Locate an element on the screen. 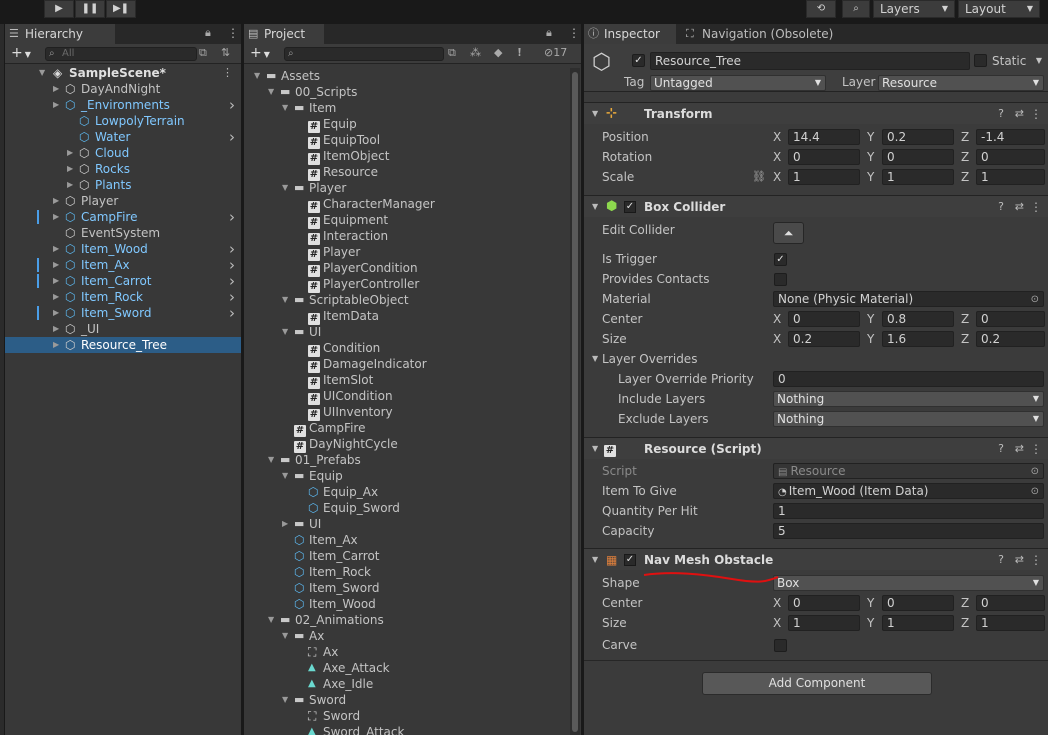 This screenshot has width=1048, height=735. rotation-z-field: 0 is located at coordinates (1010, 157).